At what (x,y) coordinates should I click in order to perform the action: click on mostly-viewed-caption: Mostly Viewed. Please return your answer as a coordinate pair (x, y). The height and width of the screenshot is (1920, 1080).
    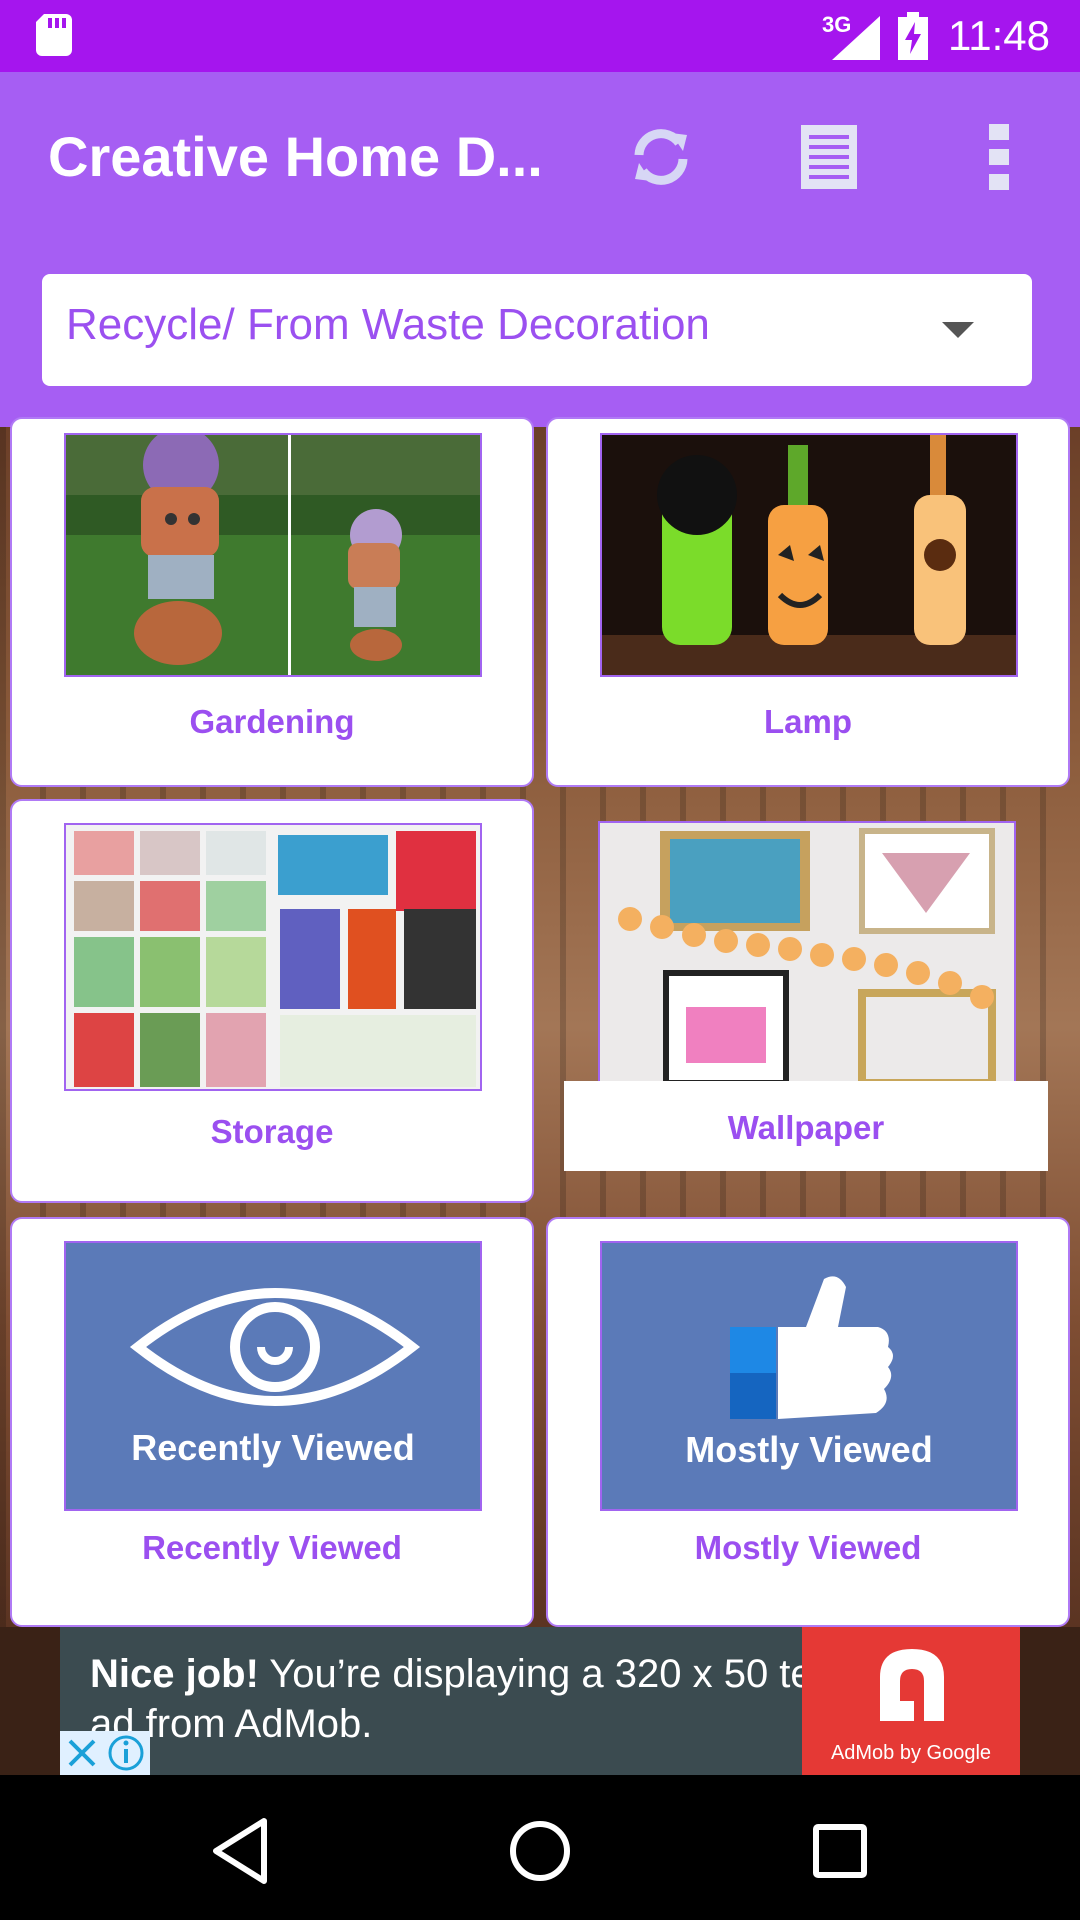
    Looking at the image, I should click on (809, 1449).